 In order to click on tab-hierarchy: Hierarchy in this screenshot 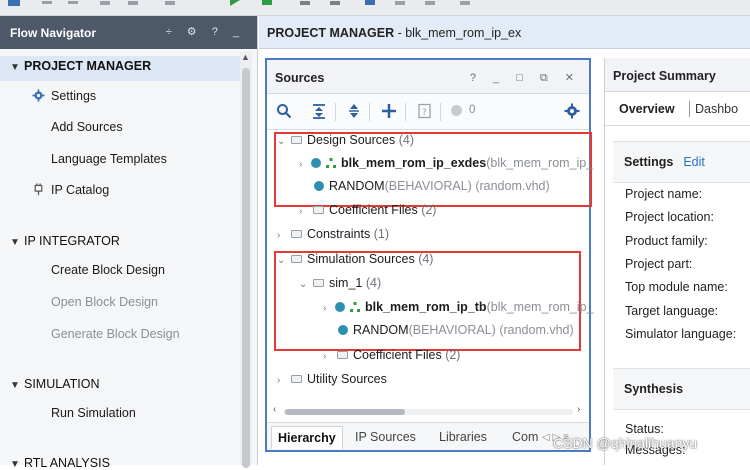, I will do `click(307, 437)`.